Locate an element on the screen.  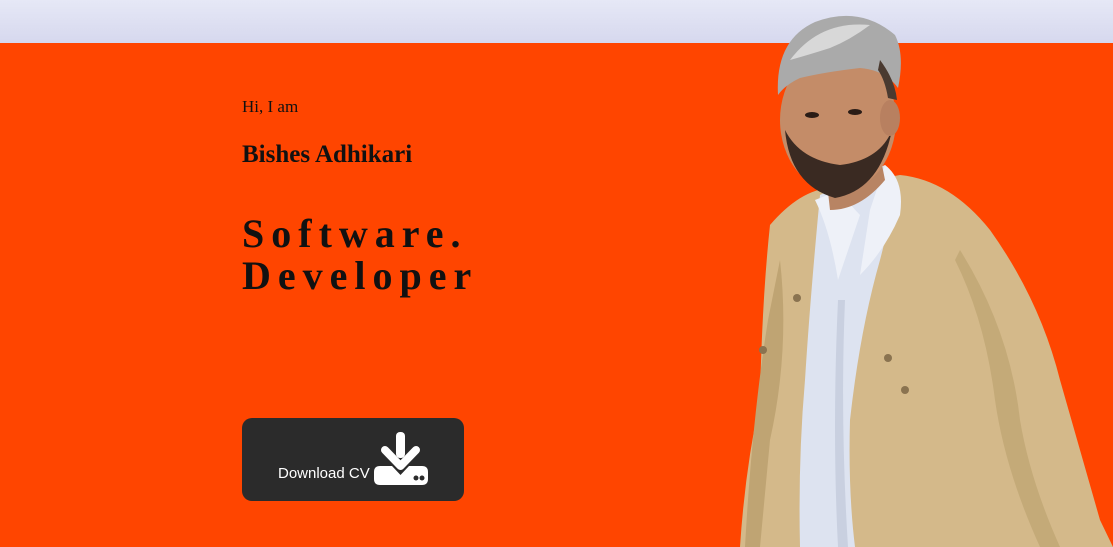
download-cv-button: Download CV is located at coordinates (353, 459).